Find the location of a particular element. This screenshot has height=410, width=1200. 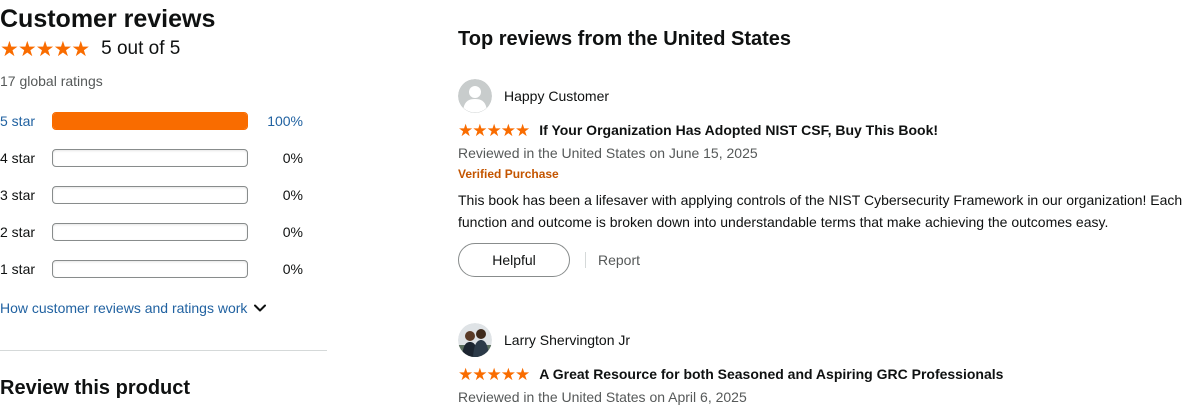

top-reviews-heading: Top reviews from the United States is located at coordinates (625, 39).